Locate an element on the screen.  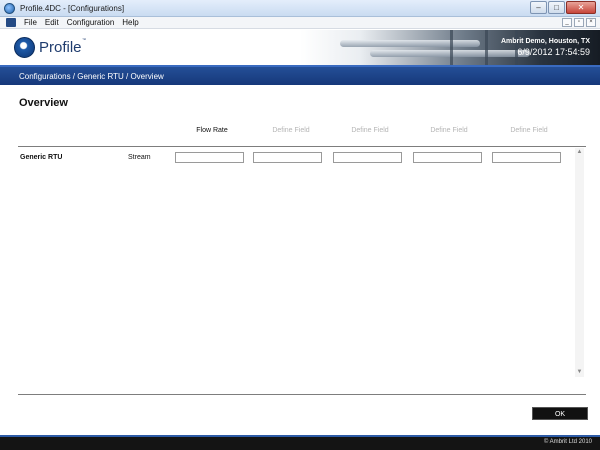
scroll-up-icon: ▲ is located at coordinates (579, 152).